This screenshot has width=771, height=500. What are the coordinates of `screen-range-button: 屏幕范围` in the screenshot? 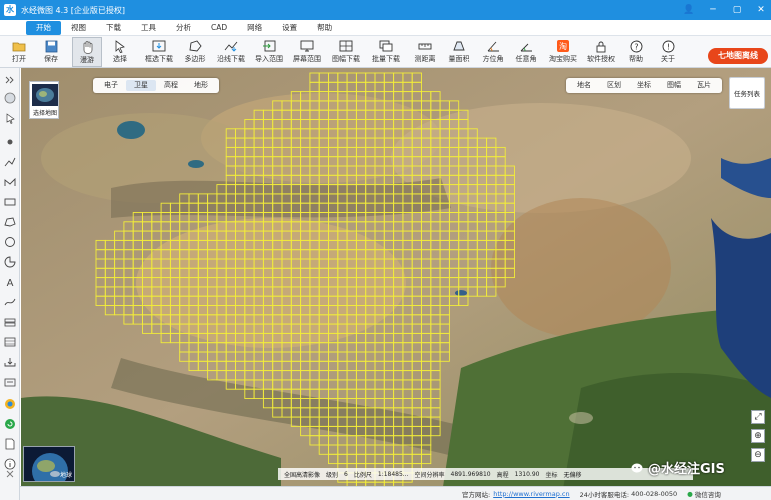 It's located at (307, 52).